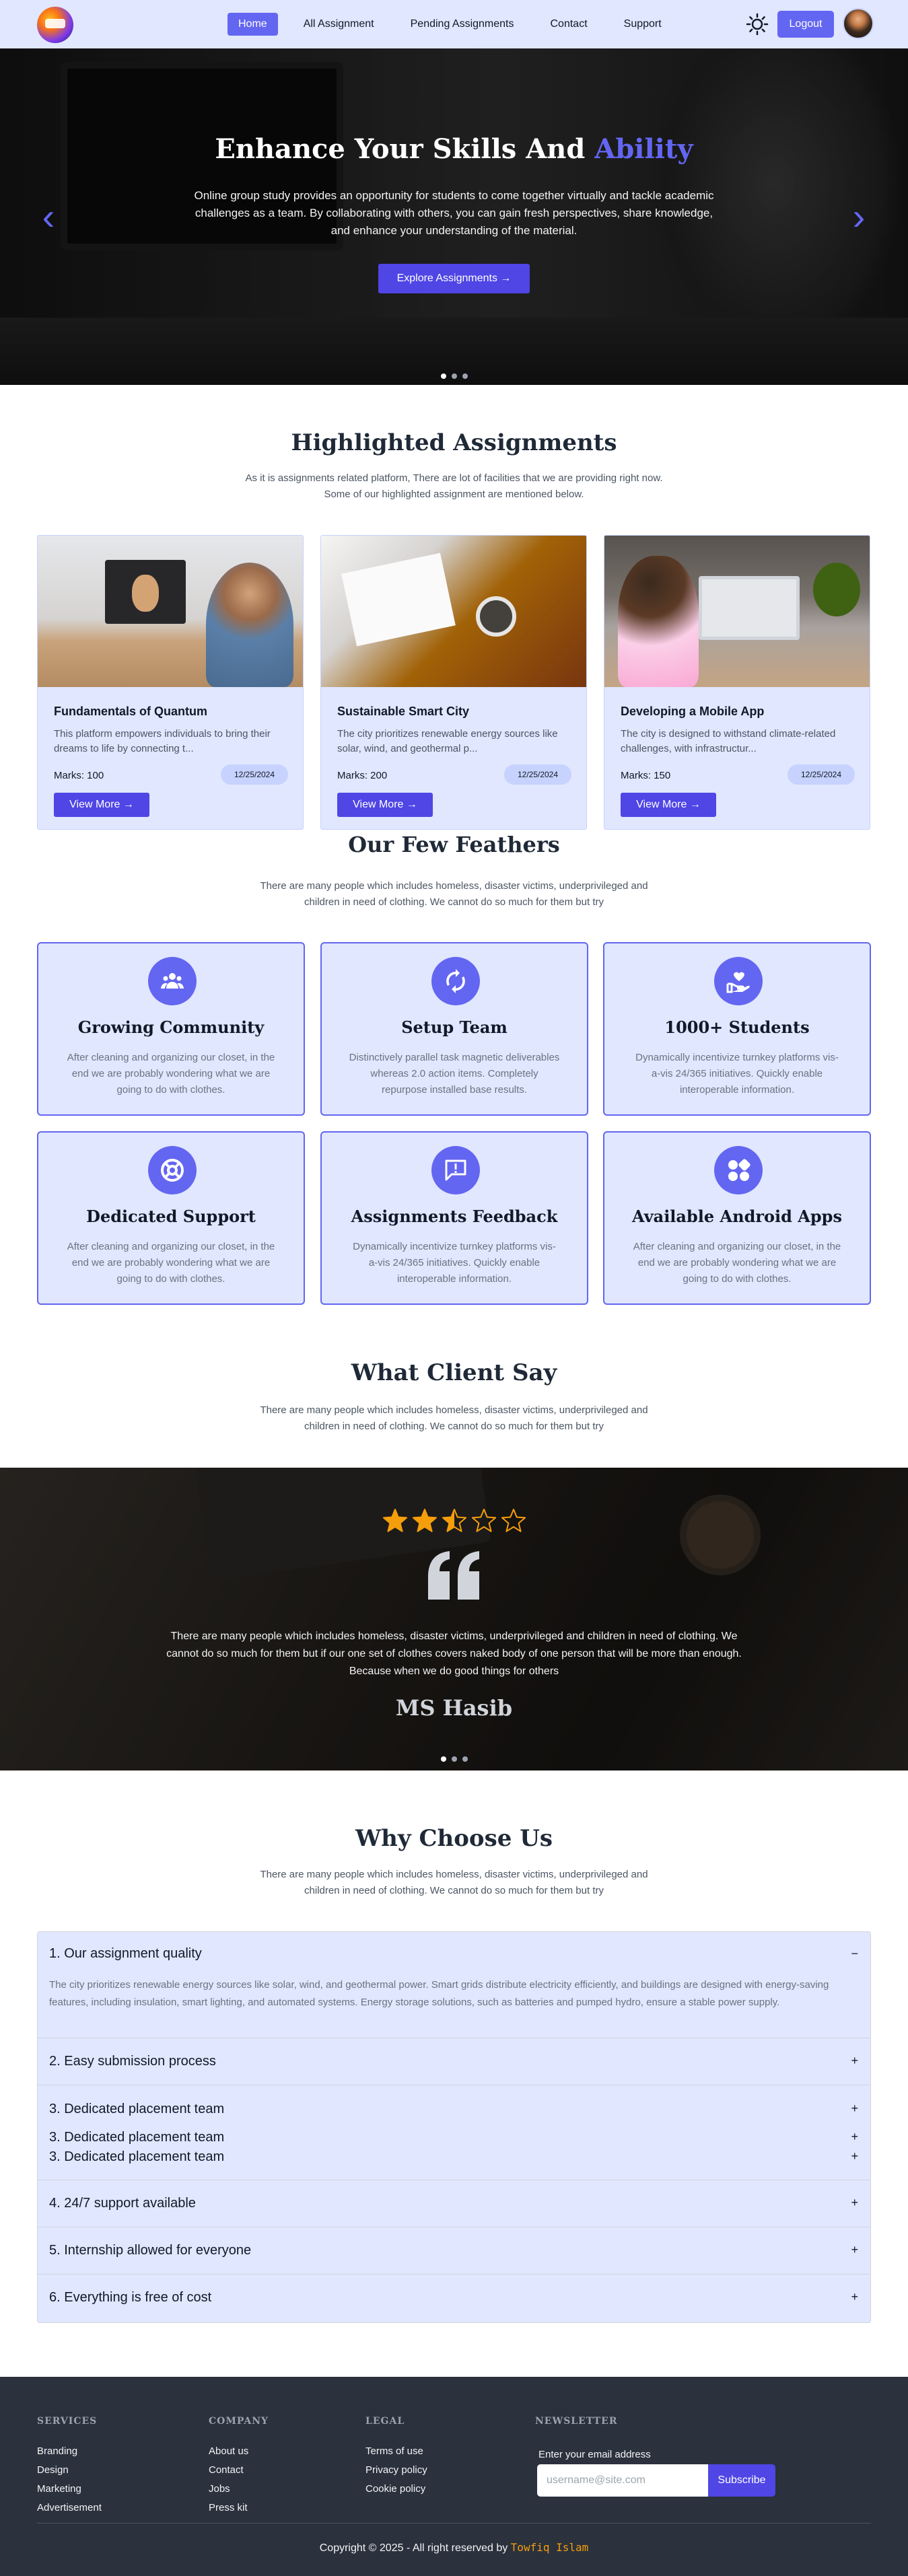  What do you see at coordinates (454, 2061) in the screenshot?
I see `faq-item: 2. Easy submission process +` at bounding box center [454, 2061].